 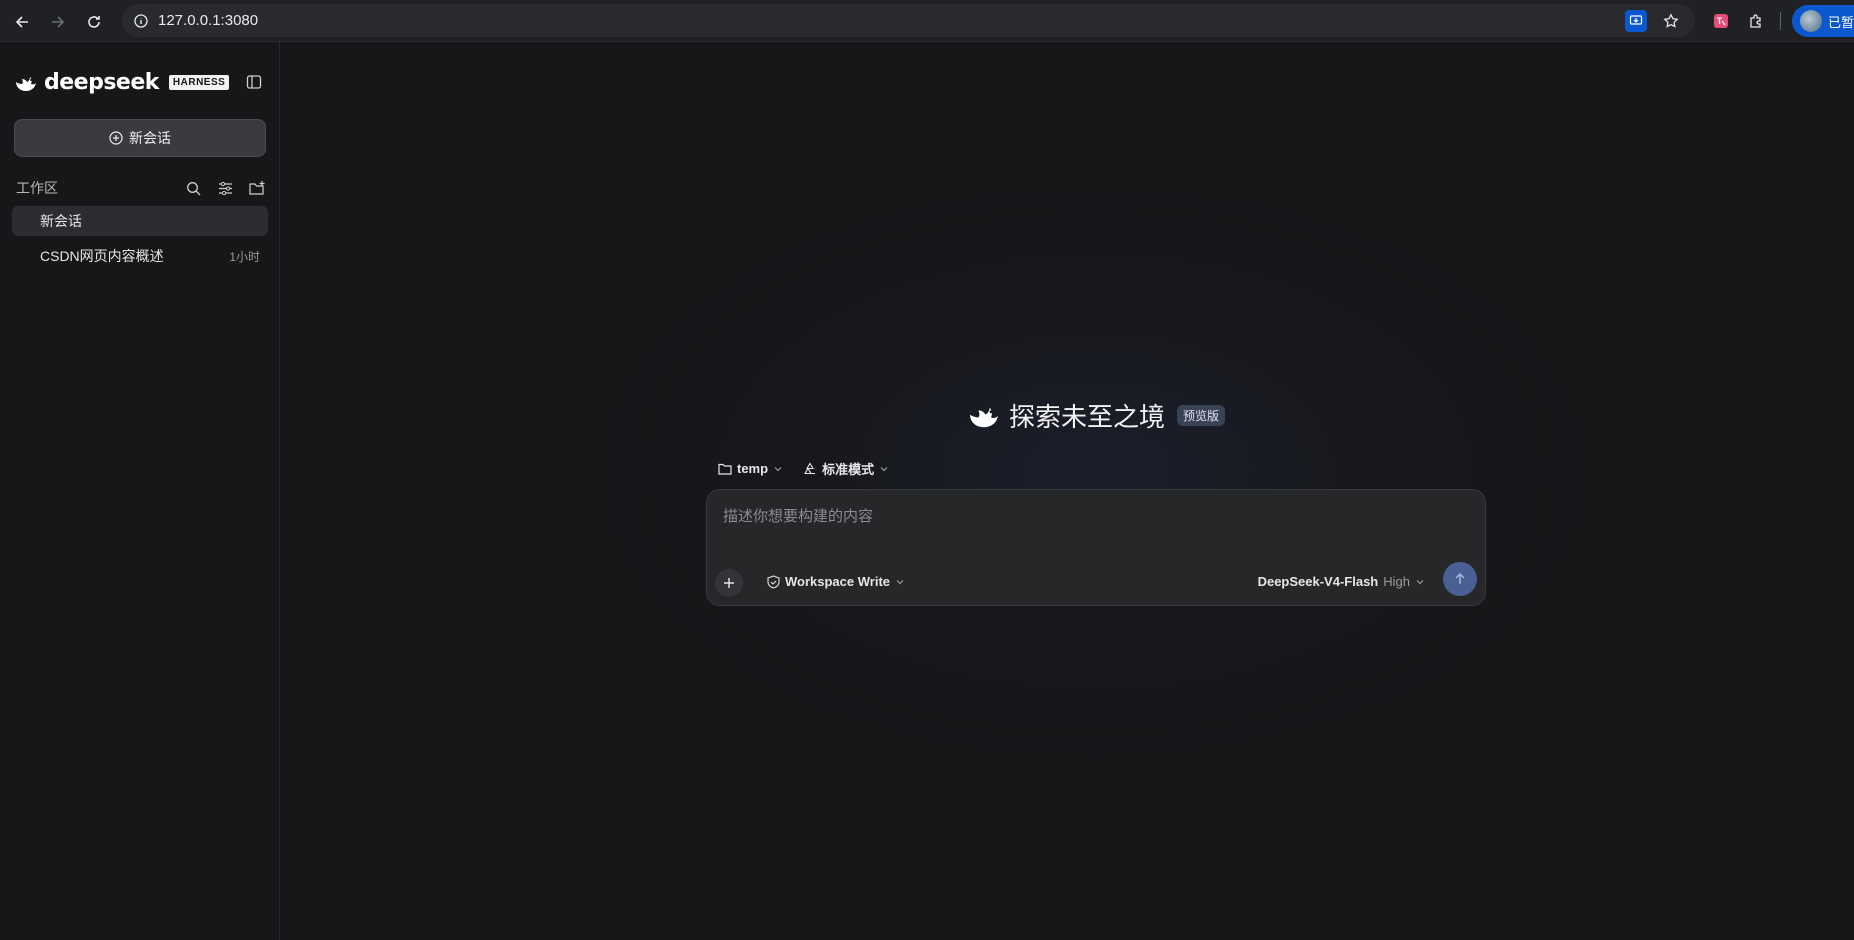 I want to click on sidebar-toggle-icon, so click(x=254, y=82).